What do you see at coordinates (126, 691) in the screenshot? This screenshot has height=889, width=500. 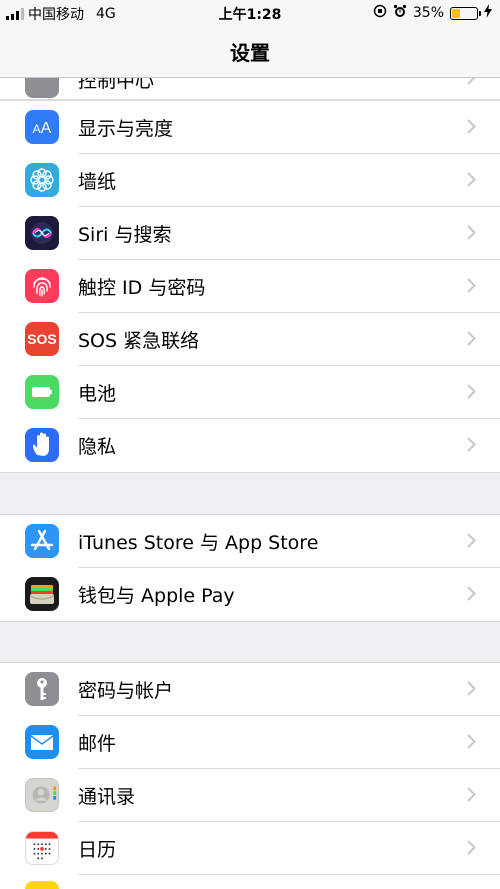 I see `row-label: 密码与帐户` at bounding box center [126, 691].